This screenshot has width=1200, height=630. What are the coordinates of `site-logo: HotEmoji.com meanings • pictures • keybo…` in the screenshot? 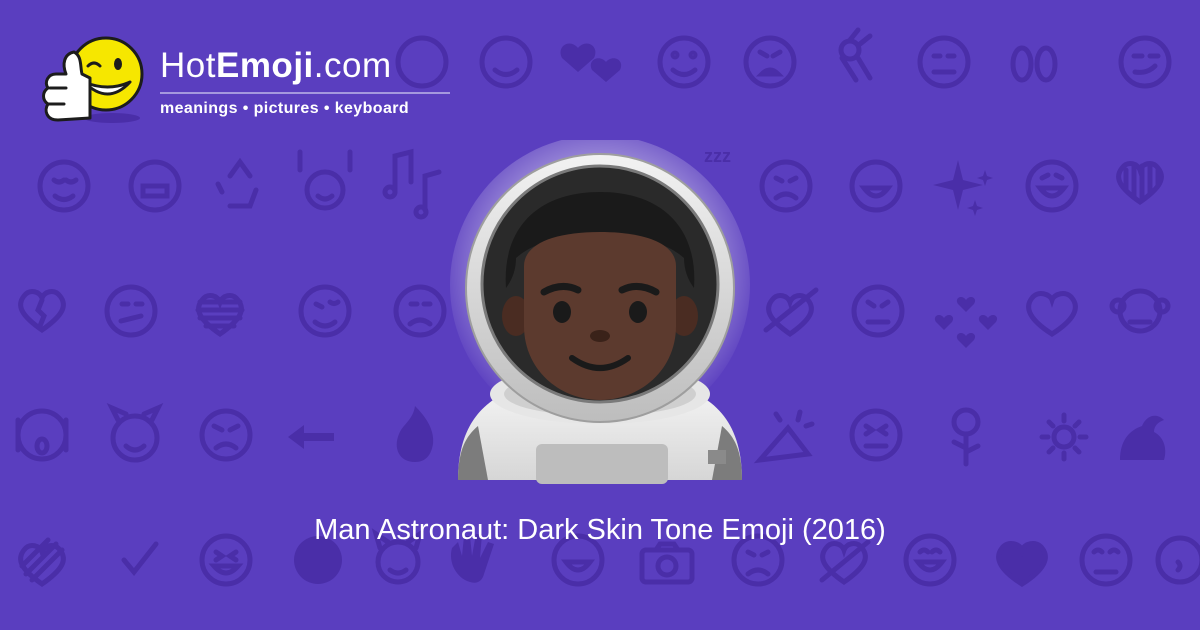 It's located at (253, 80).